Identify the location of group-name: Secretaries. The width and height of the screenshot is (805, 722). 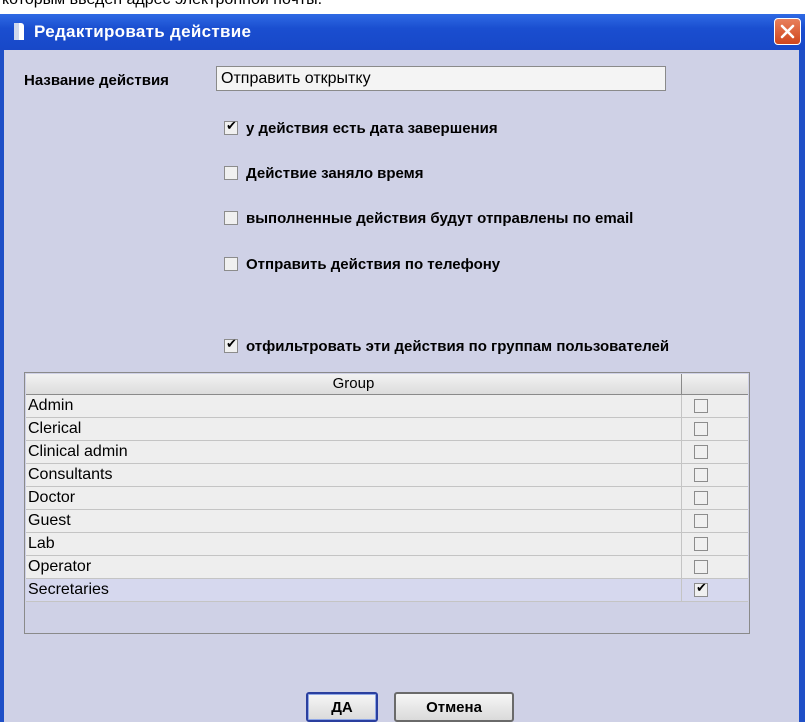
(68, 589).